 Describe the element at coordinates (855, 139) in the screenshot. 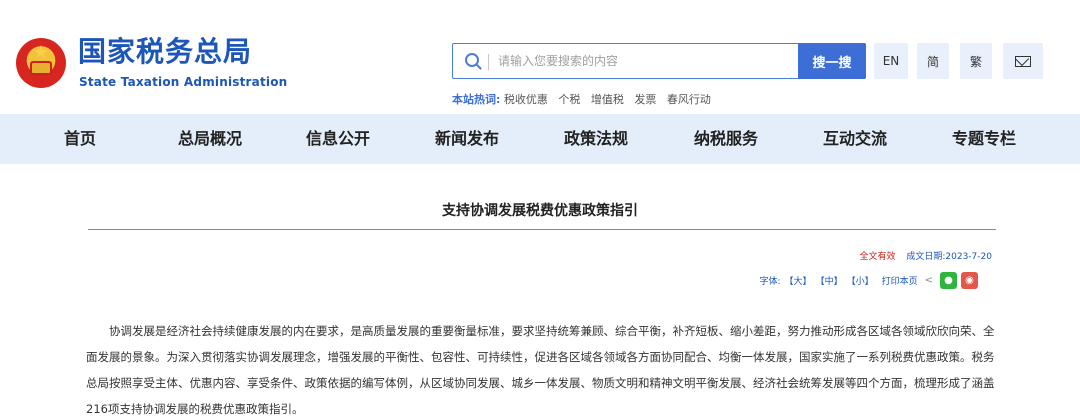

I see `nav-item-interaction: 互动交流` at that location.